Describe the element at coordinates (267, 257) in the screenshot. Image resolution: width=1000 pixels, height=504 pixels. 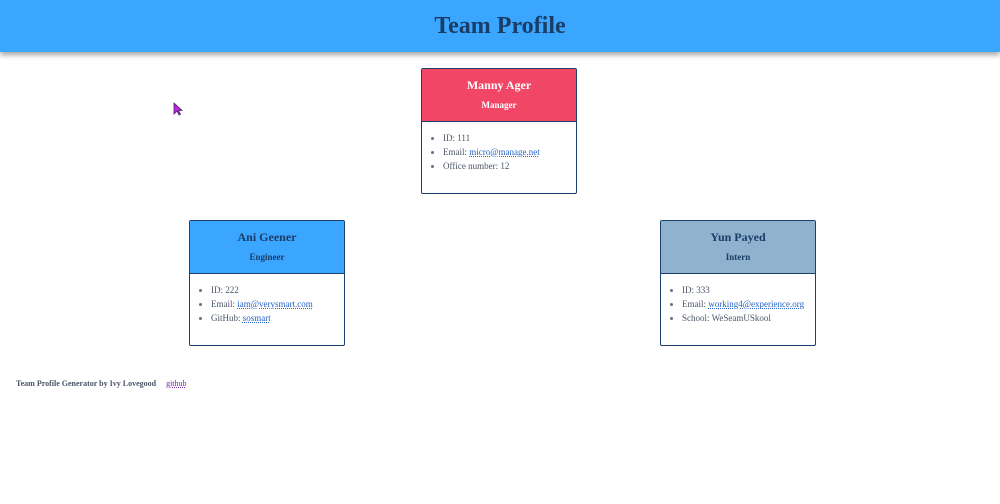
I see `employee-role: Engineer` at that location.